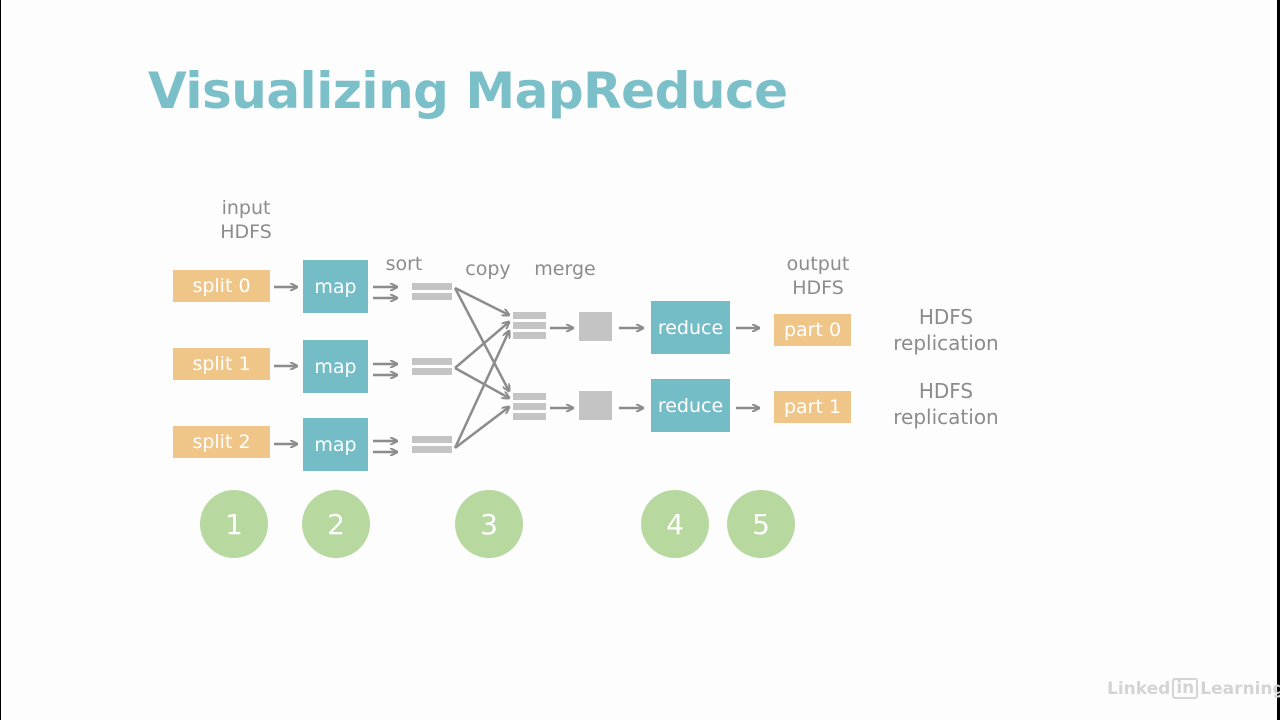  I want to click on step-circle-4: 4, so click(675, 524).